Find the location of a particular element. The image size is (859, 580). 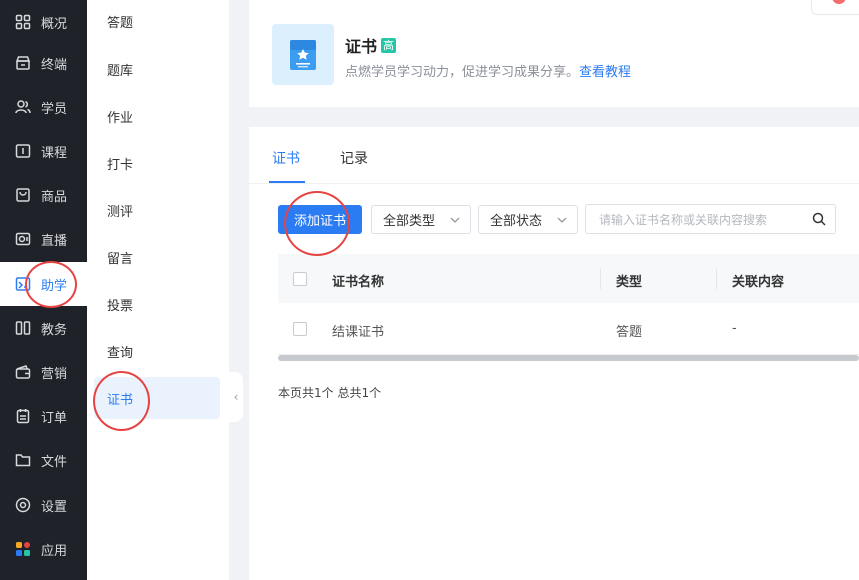

terminal-icon is located at coordinates (23, 63).